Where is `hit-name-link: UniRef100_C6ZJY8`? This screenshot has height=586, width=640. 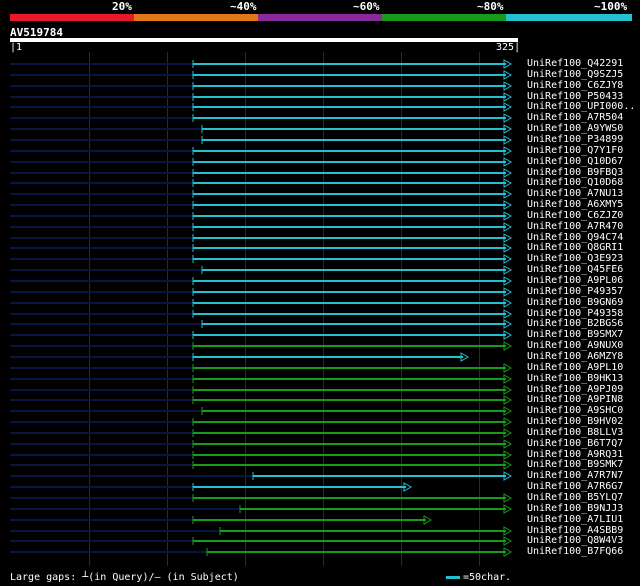 hit-name-link: UniRef100_C6ZJY8 is located at coordinates (575, 86).